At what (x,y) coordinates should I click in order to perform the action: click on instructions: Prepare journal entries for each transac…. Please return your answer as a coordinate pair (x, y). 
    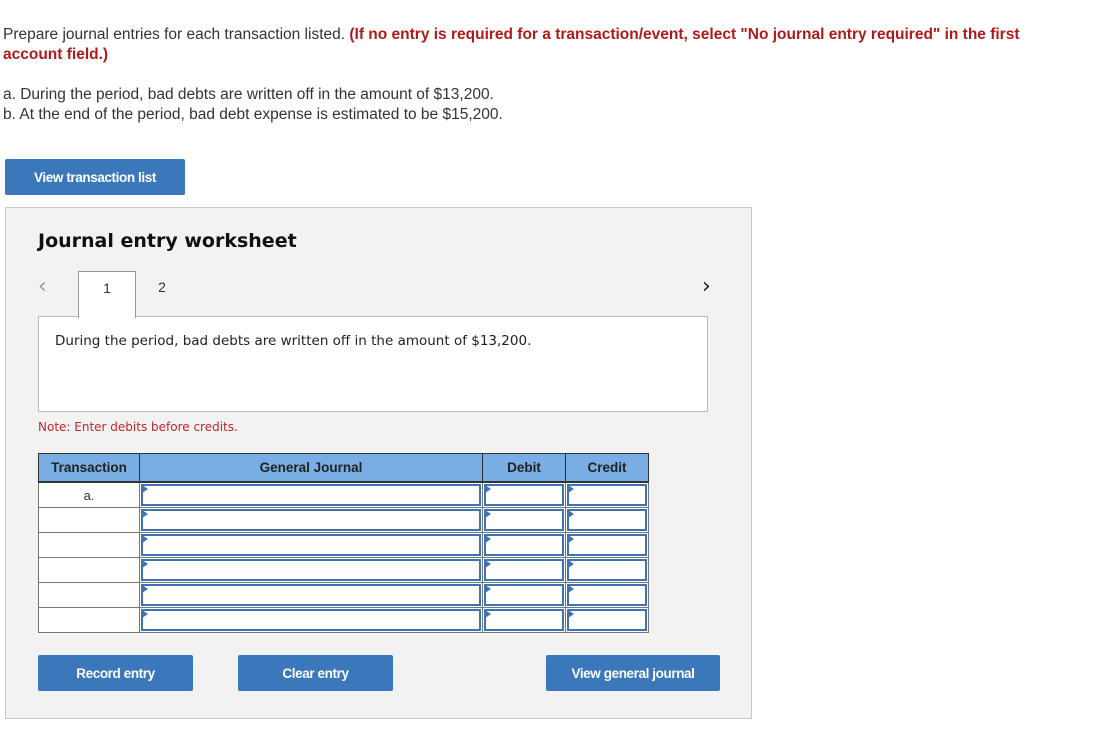
    Looking at the image, I should click on (543, 45).